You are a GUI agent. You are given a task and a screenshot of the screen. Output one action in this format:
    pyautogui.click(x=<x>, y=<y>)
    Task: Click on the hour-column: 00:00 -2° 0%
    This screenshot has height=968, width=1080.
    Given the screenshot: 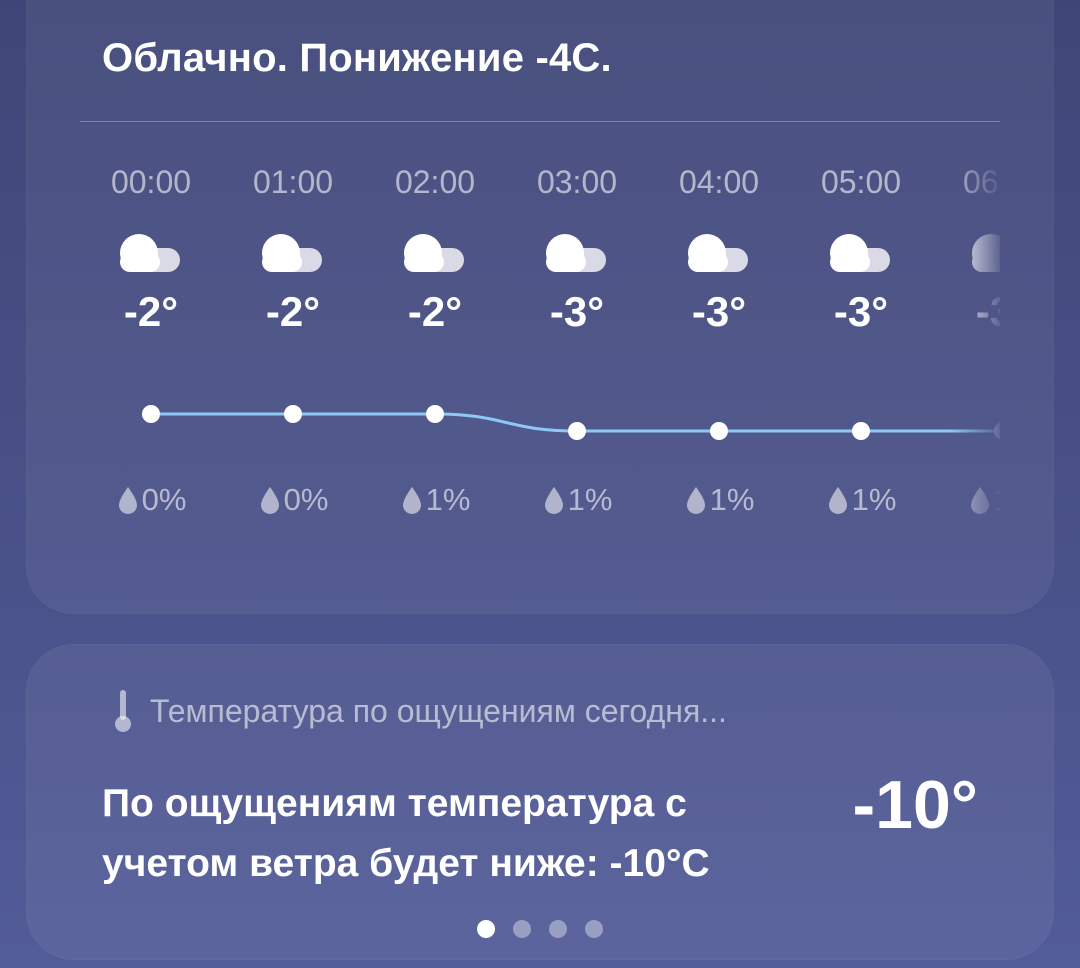 What is the action you would take?
    pyautogui.click(x=151, y=367)
    